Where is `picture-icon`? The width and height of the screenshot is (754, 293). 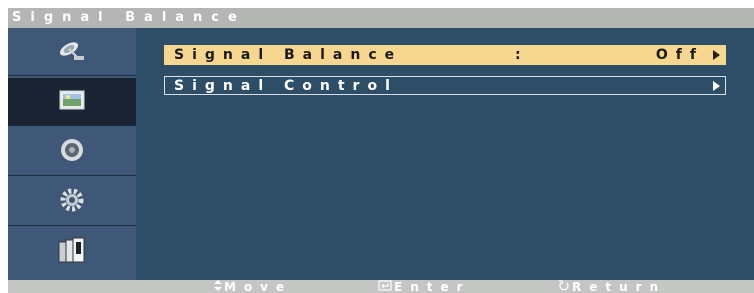
picture-icon is located at coordinates (72, 102).